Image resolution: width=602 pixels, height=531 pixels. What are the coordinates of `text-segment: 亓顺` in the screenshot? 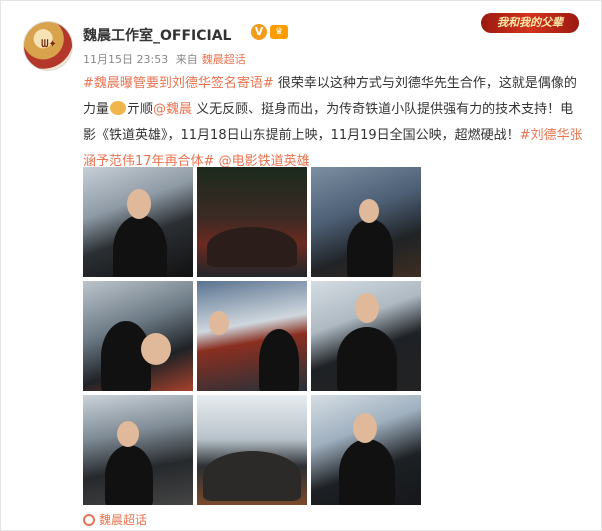 It's located at (140, 109).